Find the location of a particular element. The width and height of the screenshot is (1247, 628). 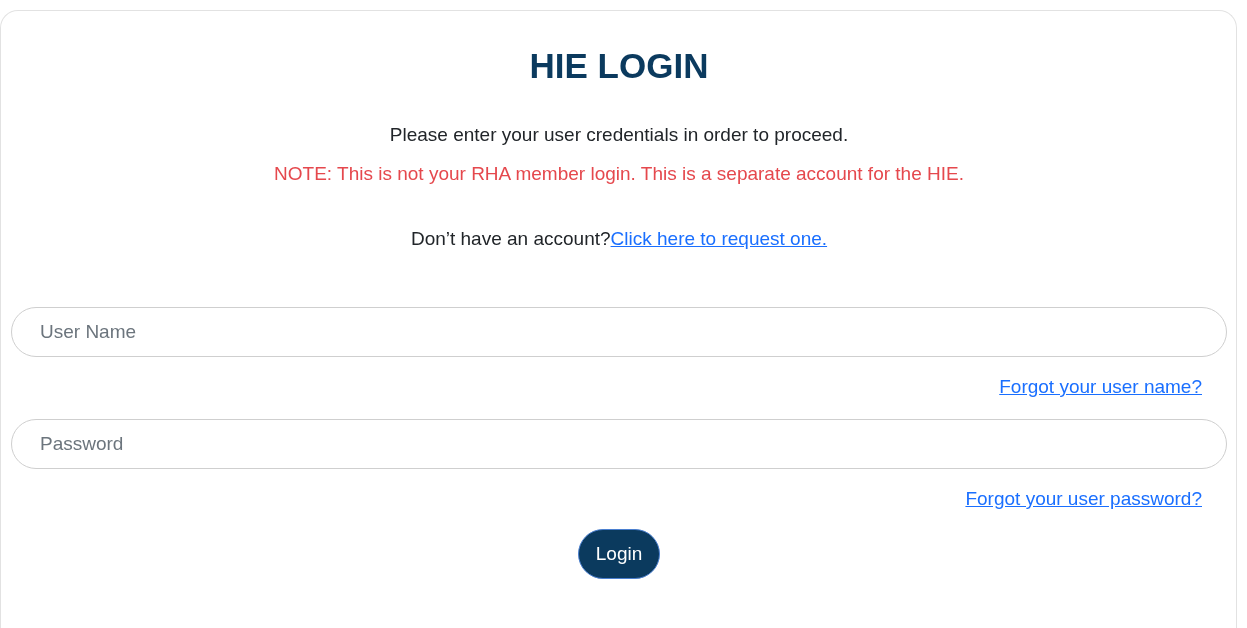

signup-prompt: Don’t have an account? is located at coordinates (510, 238).